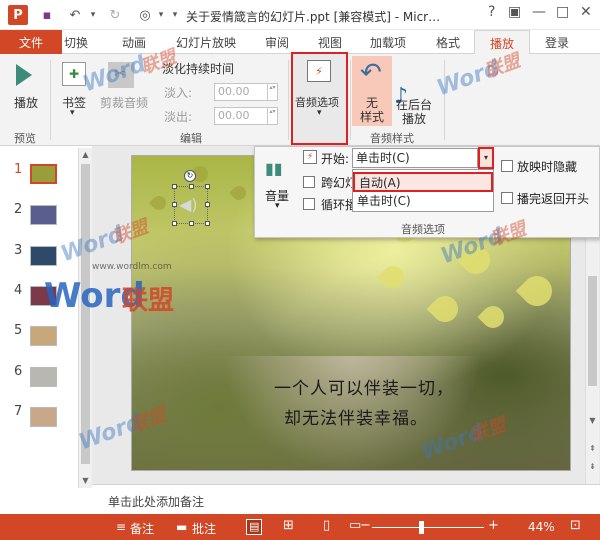 The height and width of the screenshot is (540, 600). Describe the element at coordinates (423, 182) in the screenshot. I see `option-automatic: 自动(A)` at that location.